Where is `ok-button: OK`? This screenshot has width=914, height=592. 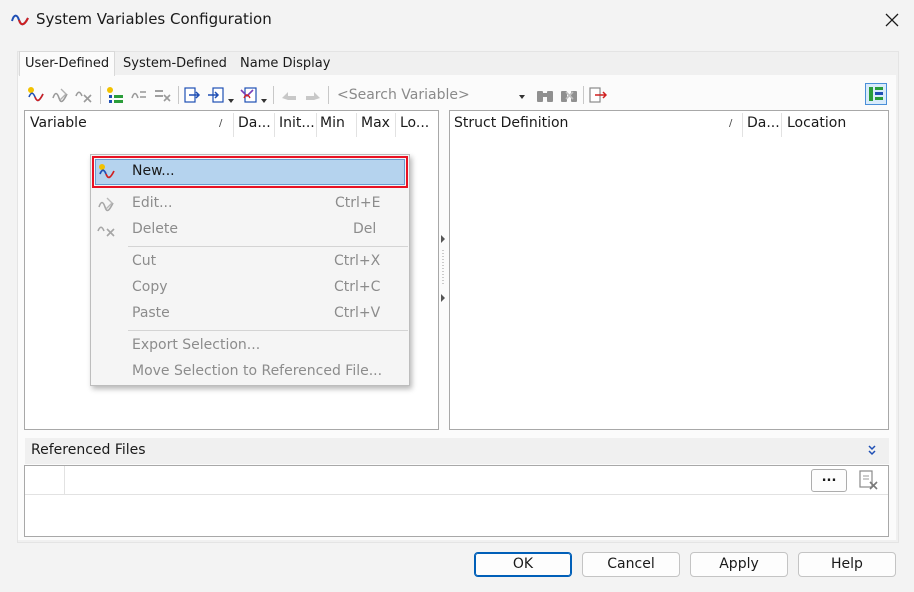 ok-button: OK is located at coordinates (523, 564).